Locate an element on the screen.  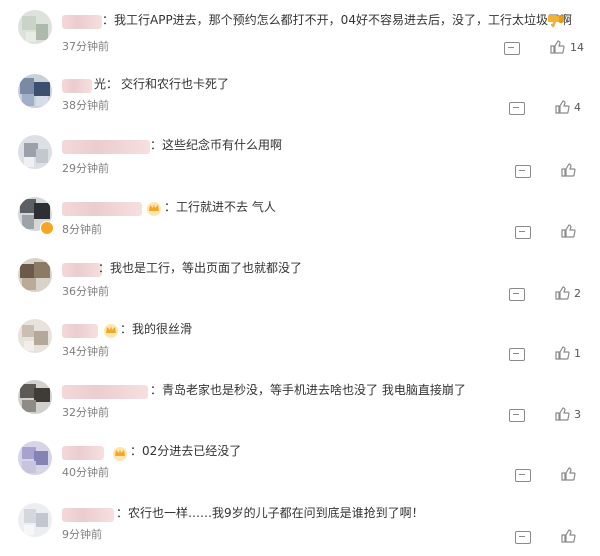
like-count: 14 is located at coordinates (577, 47).